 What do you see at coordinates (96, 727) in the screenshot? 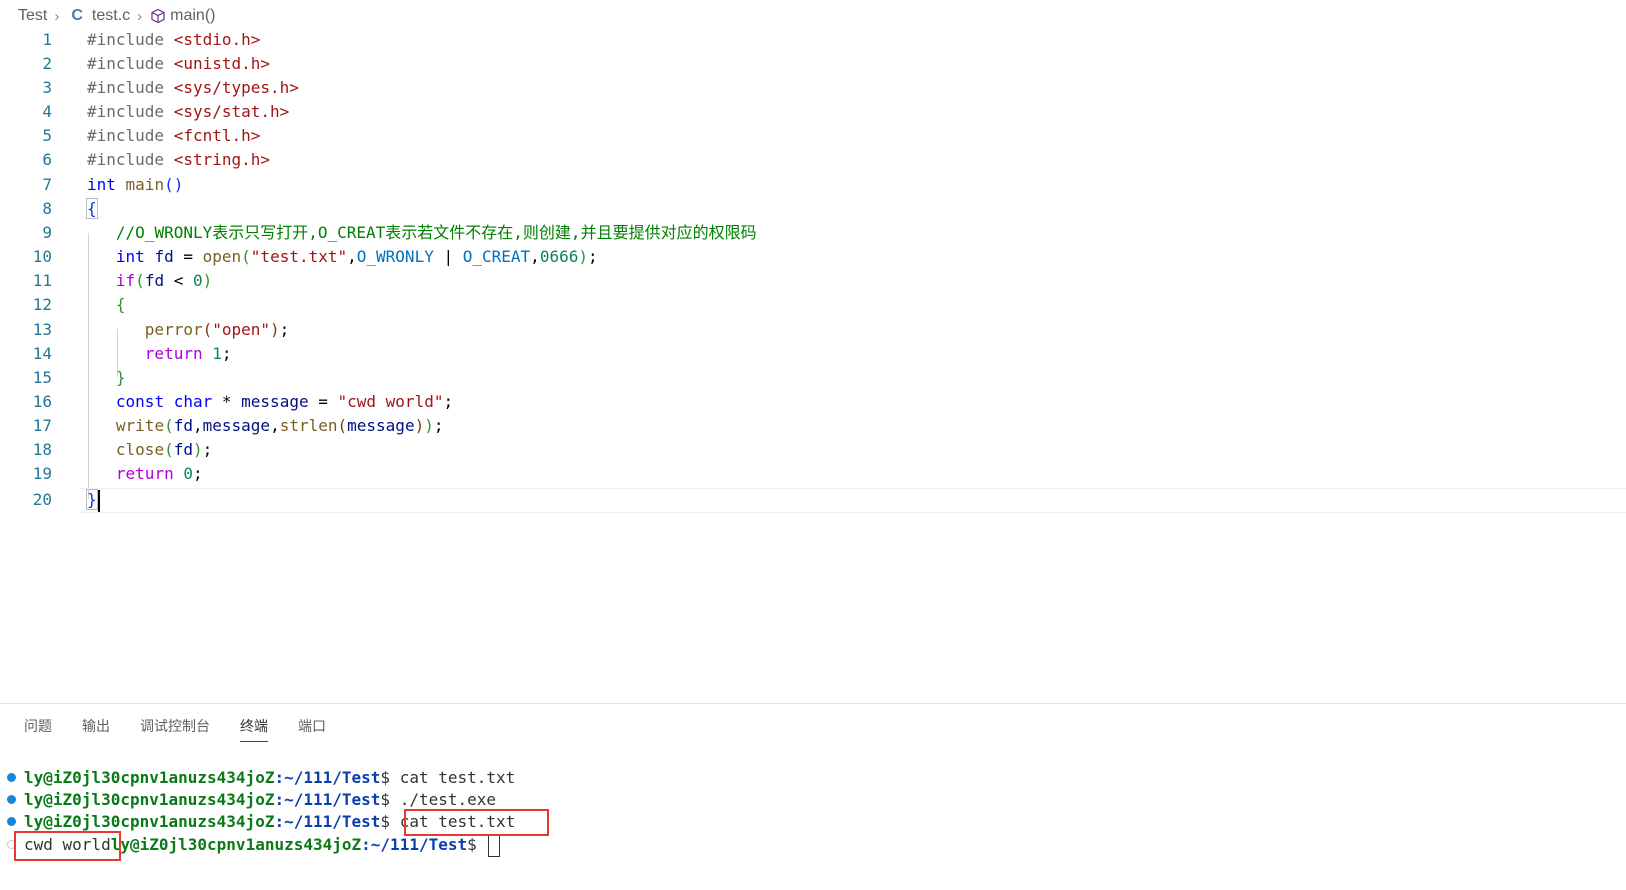
I see `tab-output: 输出` at bounding box center [96, 727].